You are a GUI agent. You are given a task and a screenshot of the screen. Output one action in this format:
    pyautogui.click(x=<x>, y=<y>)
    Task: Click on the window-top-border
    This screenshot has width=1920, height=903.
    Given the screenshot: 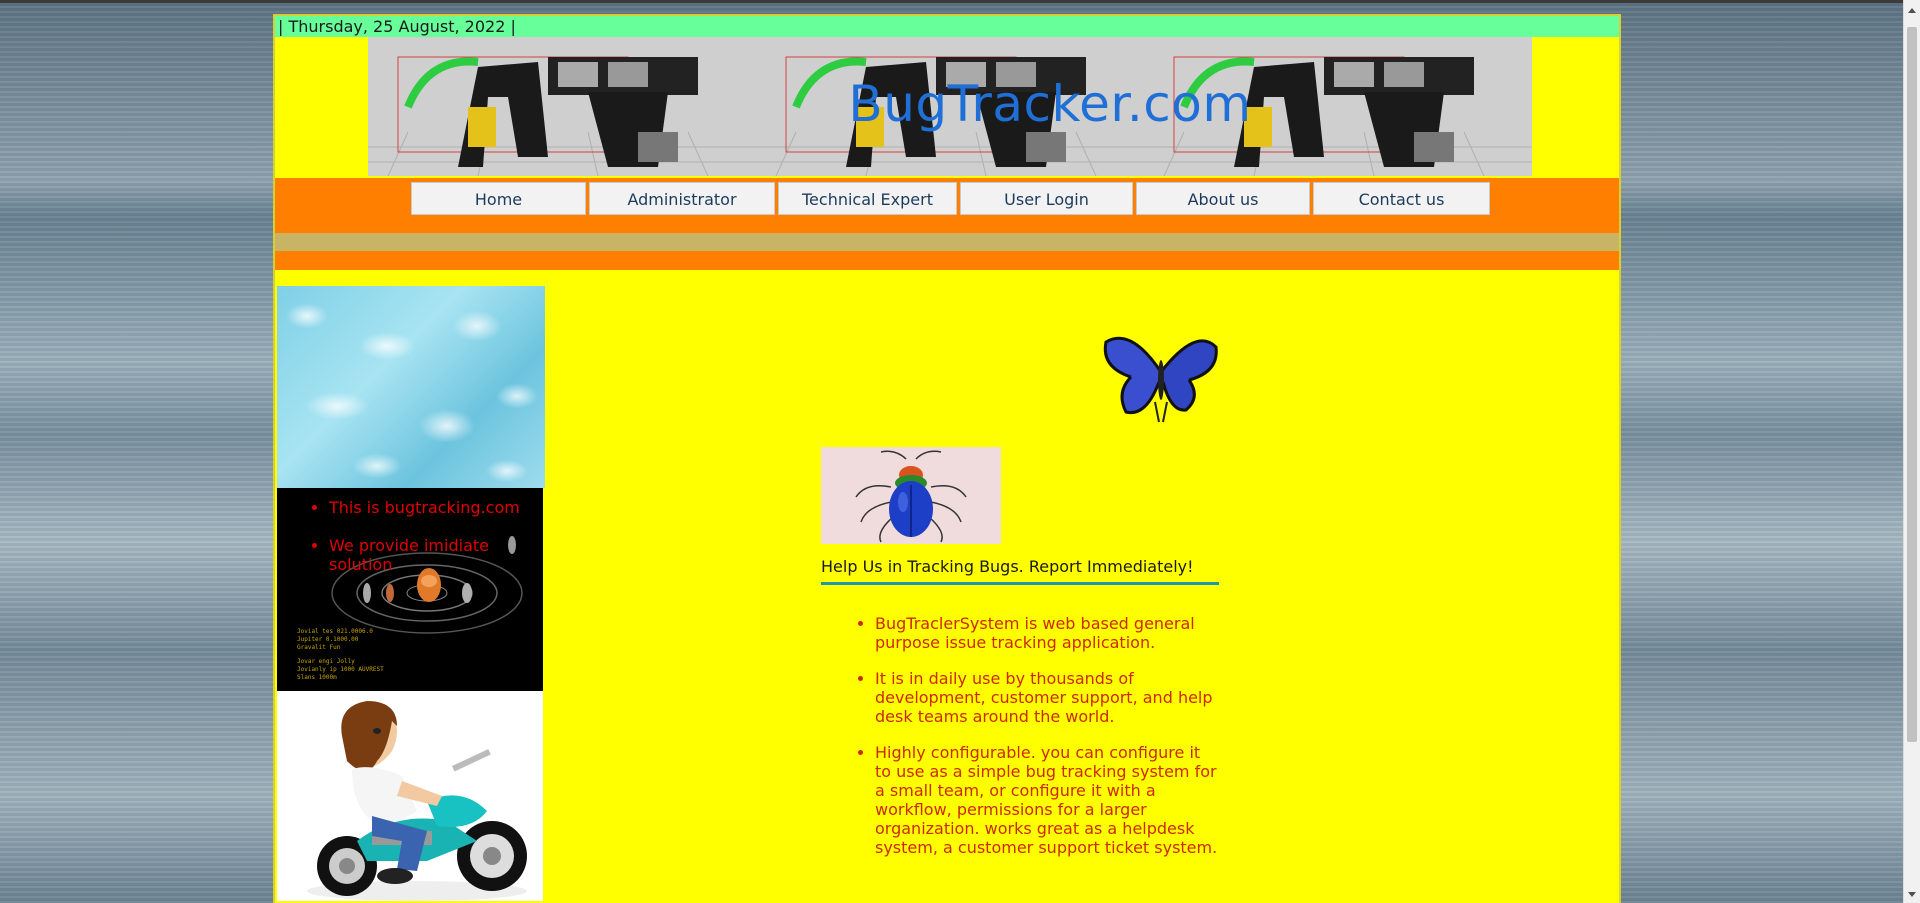 What is the action you would take?
    pyautogui.click(x=960, y=1)
    